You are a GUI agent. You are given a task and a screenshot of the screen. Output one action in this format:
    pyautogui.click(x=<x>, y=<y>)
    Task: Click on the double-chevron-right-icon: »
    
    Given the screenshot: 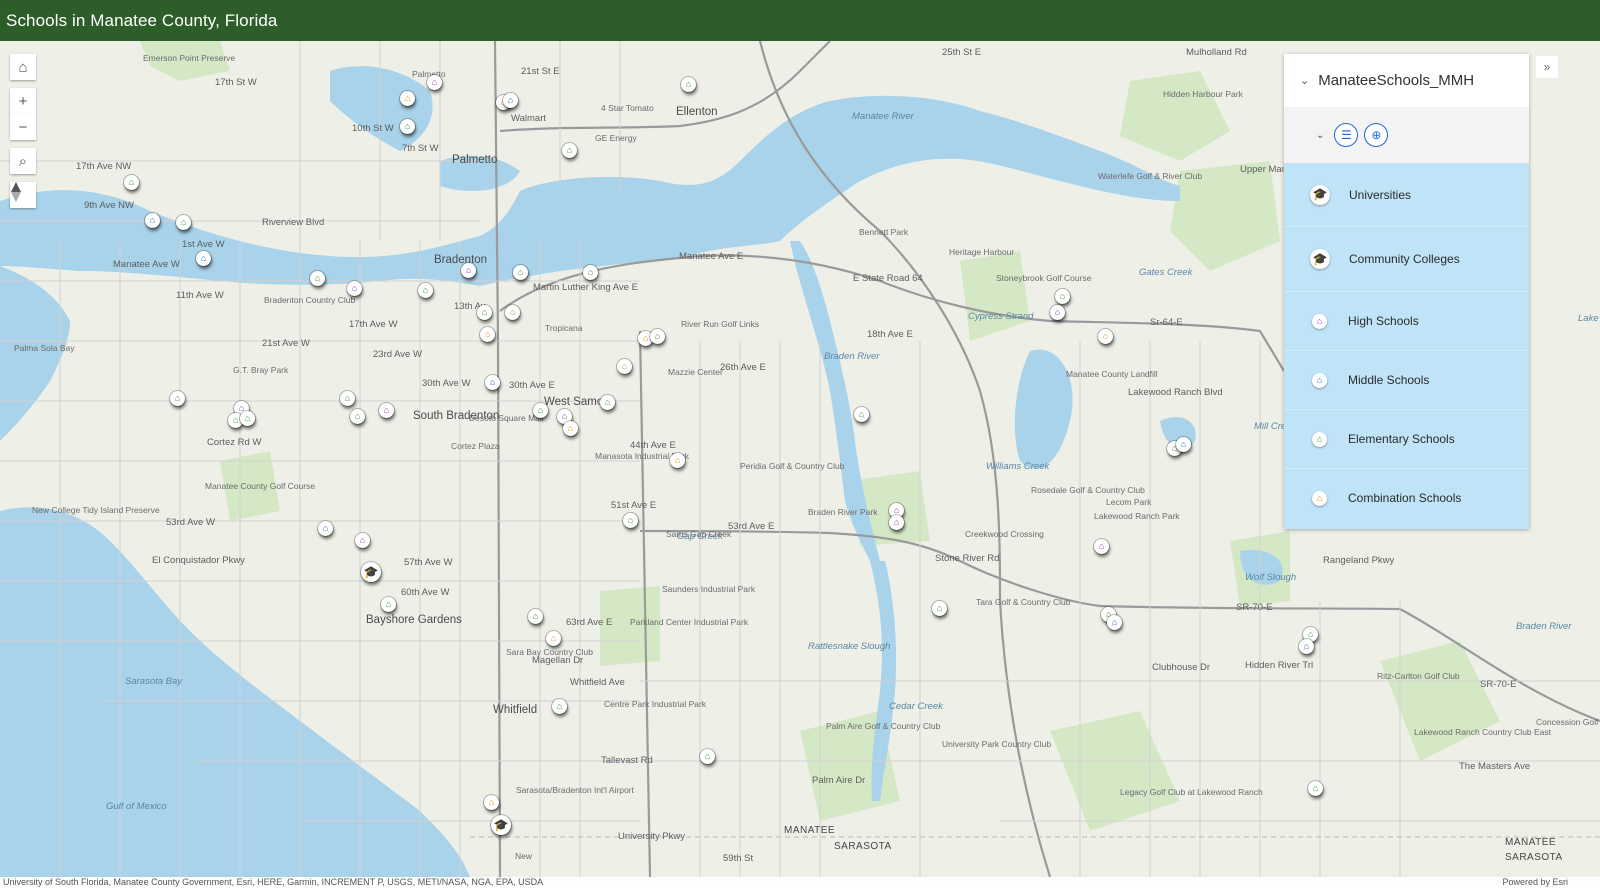 What is the action you would take?
    pyautogui.click(x=1547, y=67)
    